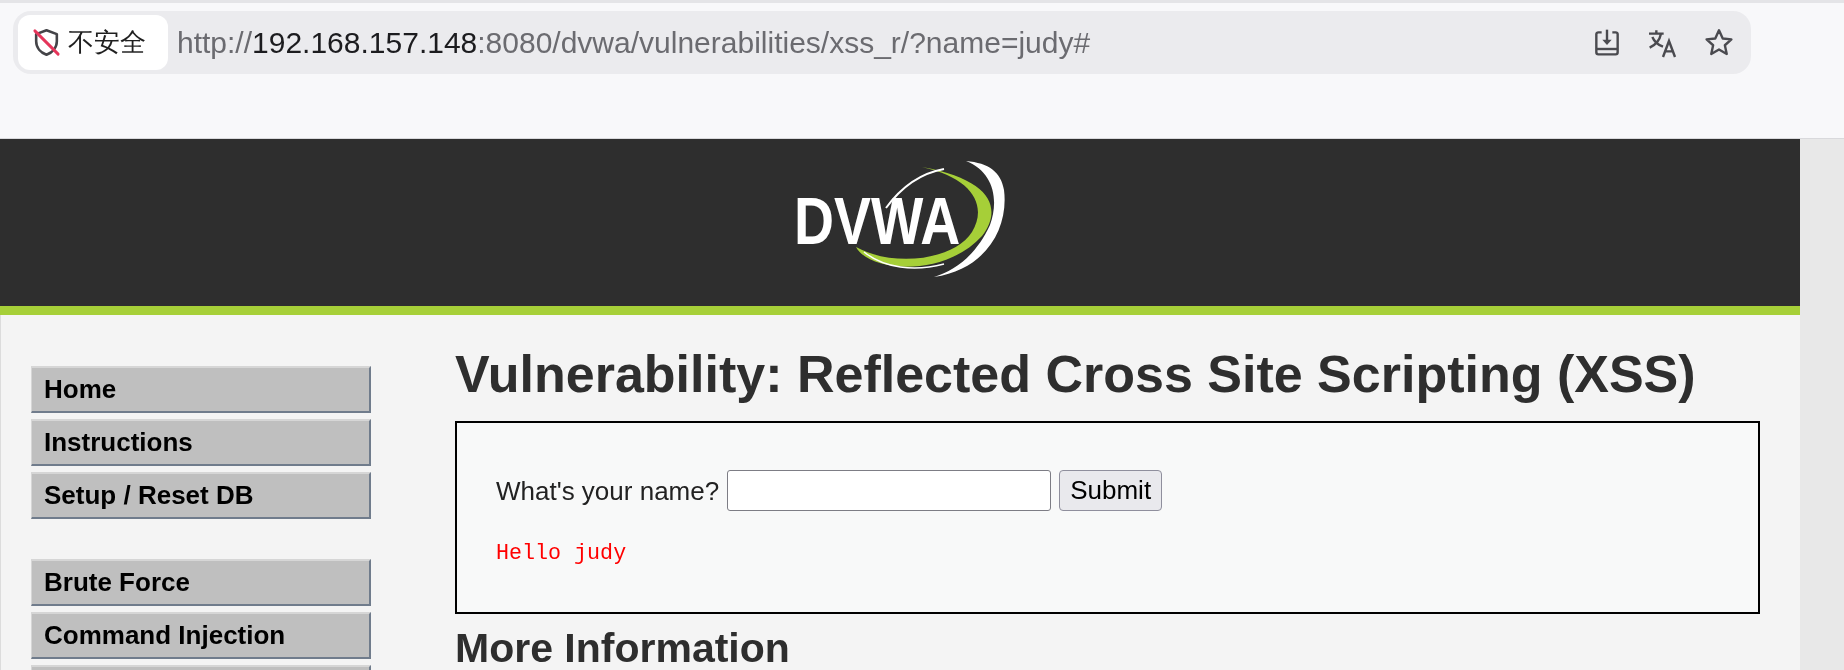  What do you see at coordinates (201, 442) in the screenshot?
I see `sidebar-item: Instructions` at bounding box center [201, 442].